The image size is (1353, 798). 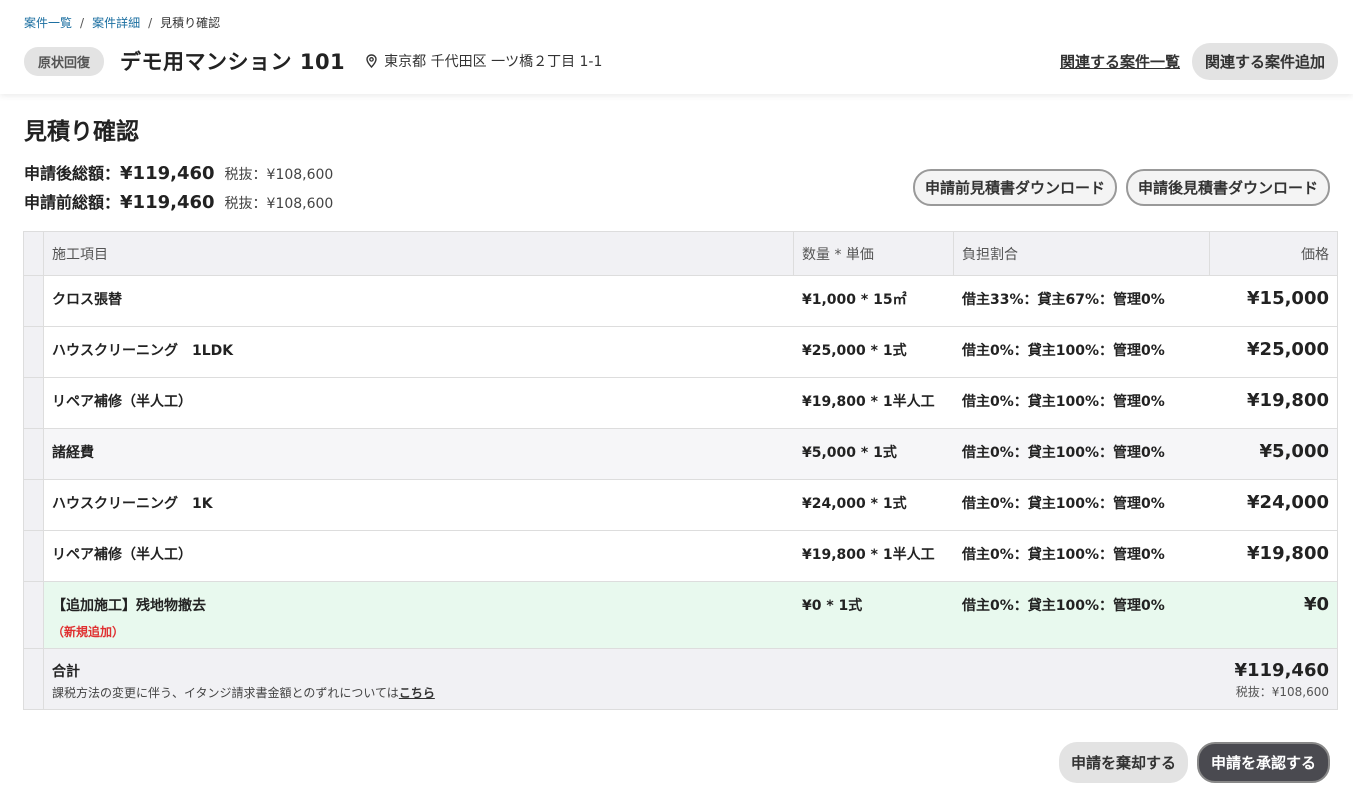 I want to click on row-qty: ¥24,000 * 1式, so click(x=854, y=504).